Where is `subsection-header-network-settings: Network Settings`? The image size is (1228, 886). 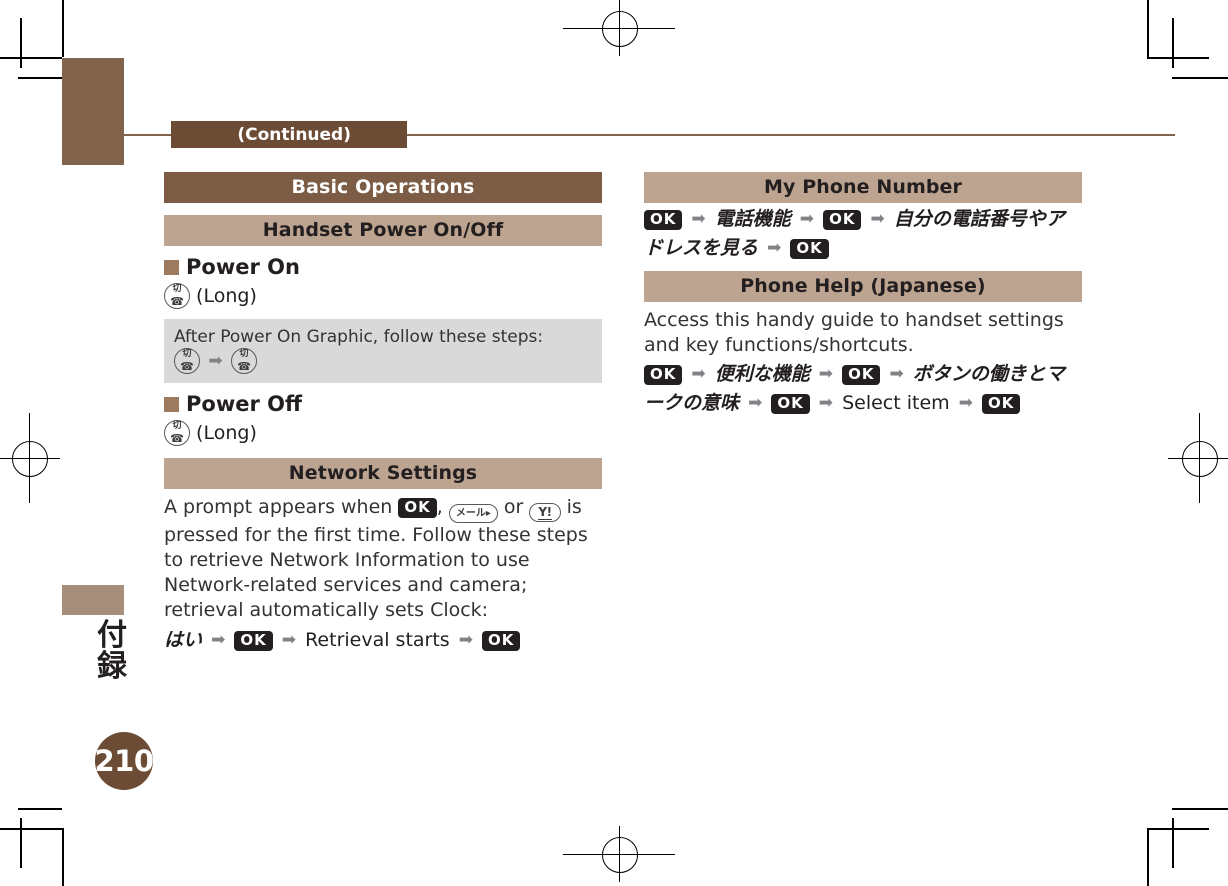 subsection-header-network-settings: Network Settings is located at coordinates (383, 473).